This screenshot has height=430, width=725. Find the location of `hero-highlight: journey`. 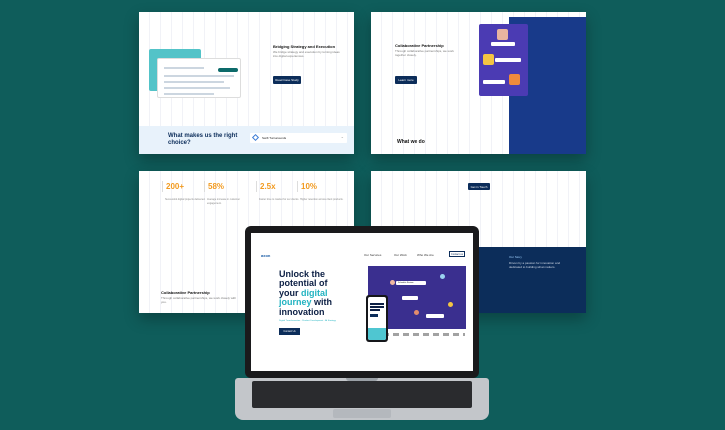

hero-highlight: journey is located at coordinates (295, 302).